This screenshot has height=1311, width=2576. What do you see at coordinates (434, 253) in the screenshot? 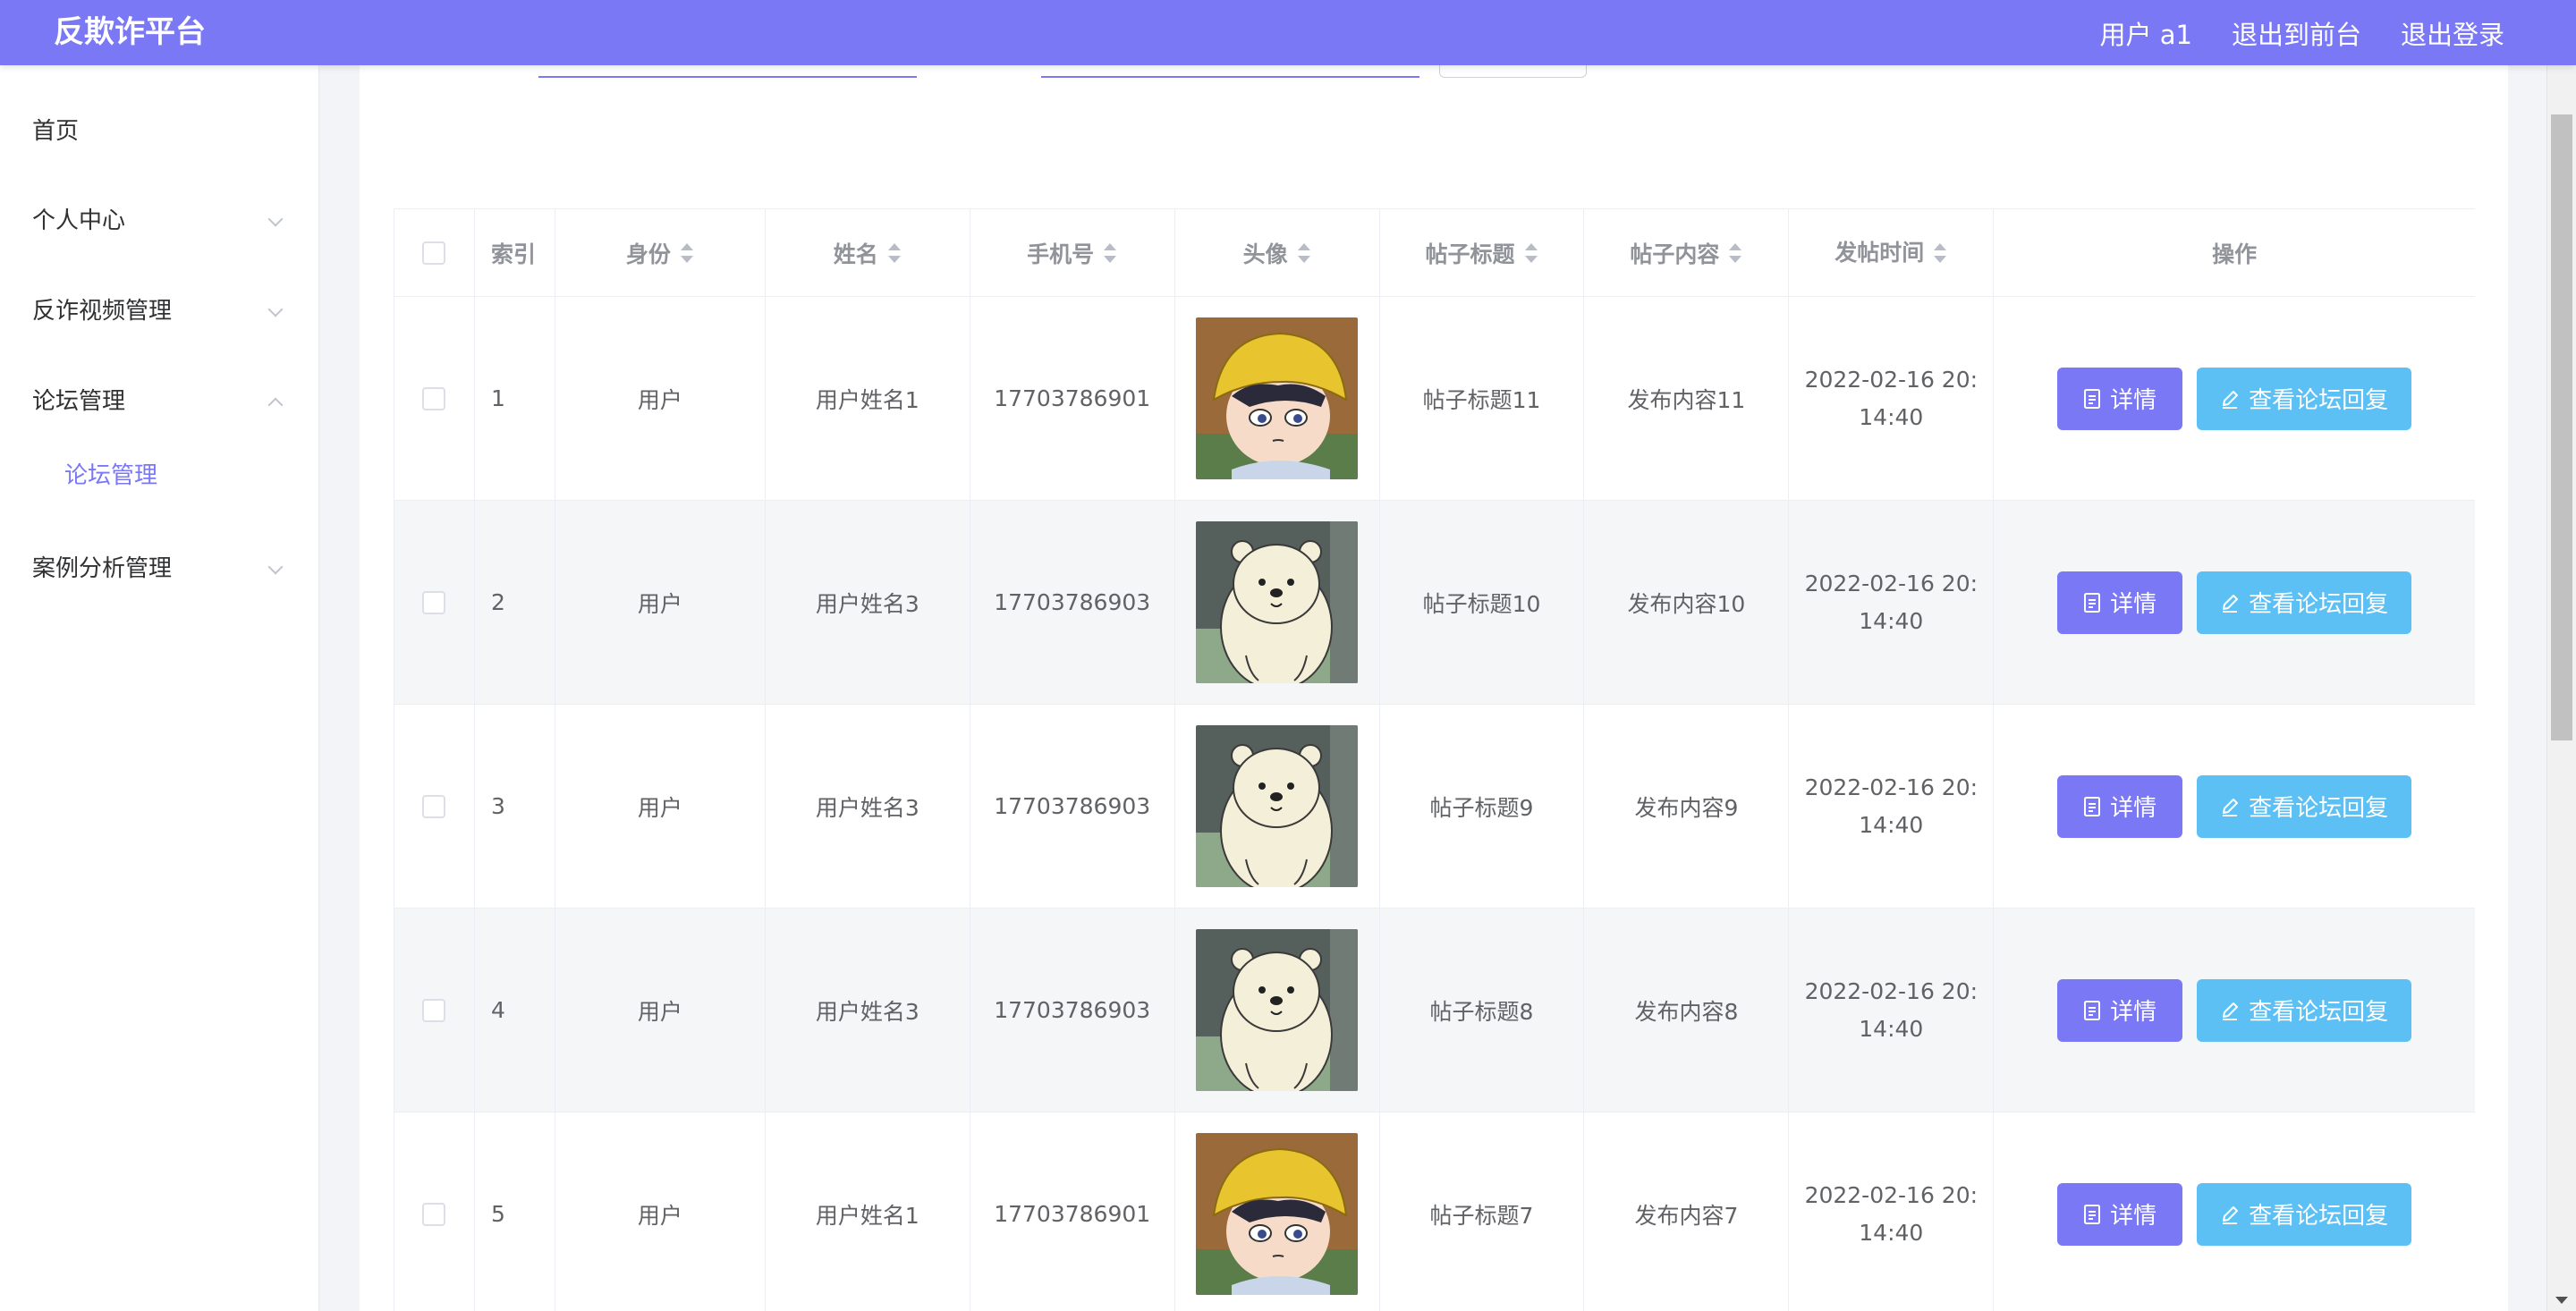
I see `select-all-checkbox` at bounding box center [434, 253].